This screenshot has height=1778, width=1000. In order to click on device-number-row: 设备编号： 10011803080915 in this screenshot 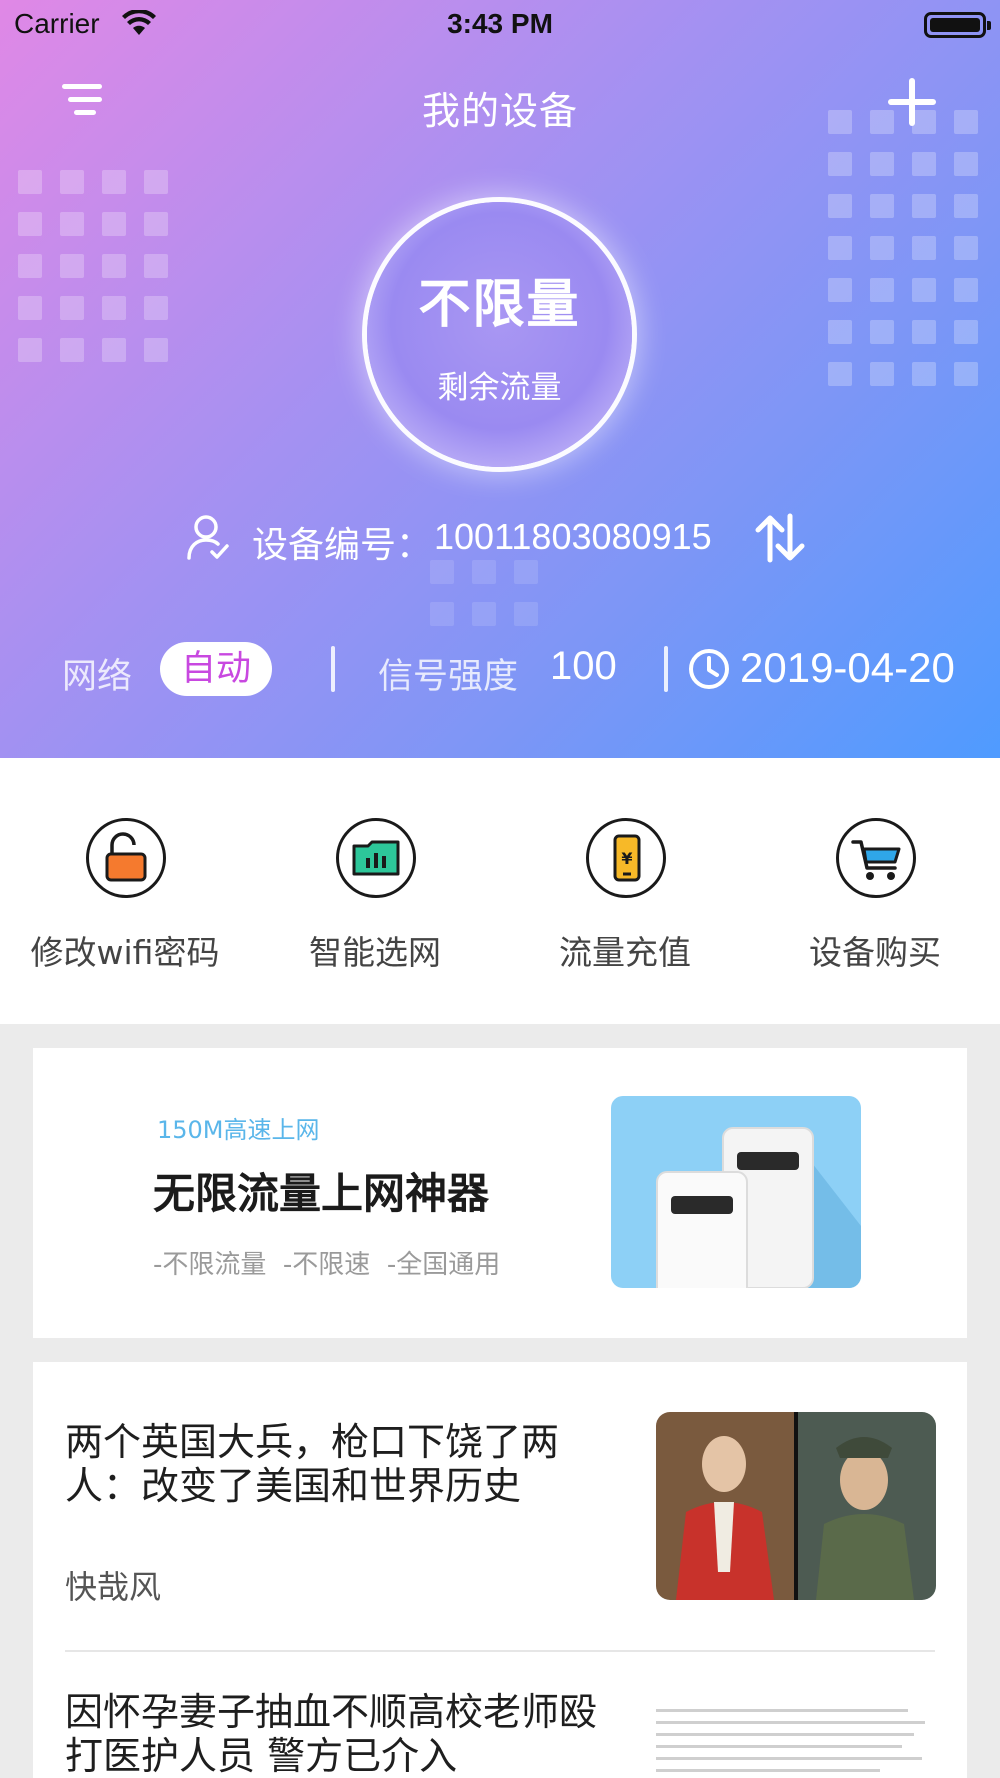, I will do `click(500, 538)`.